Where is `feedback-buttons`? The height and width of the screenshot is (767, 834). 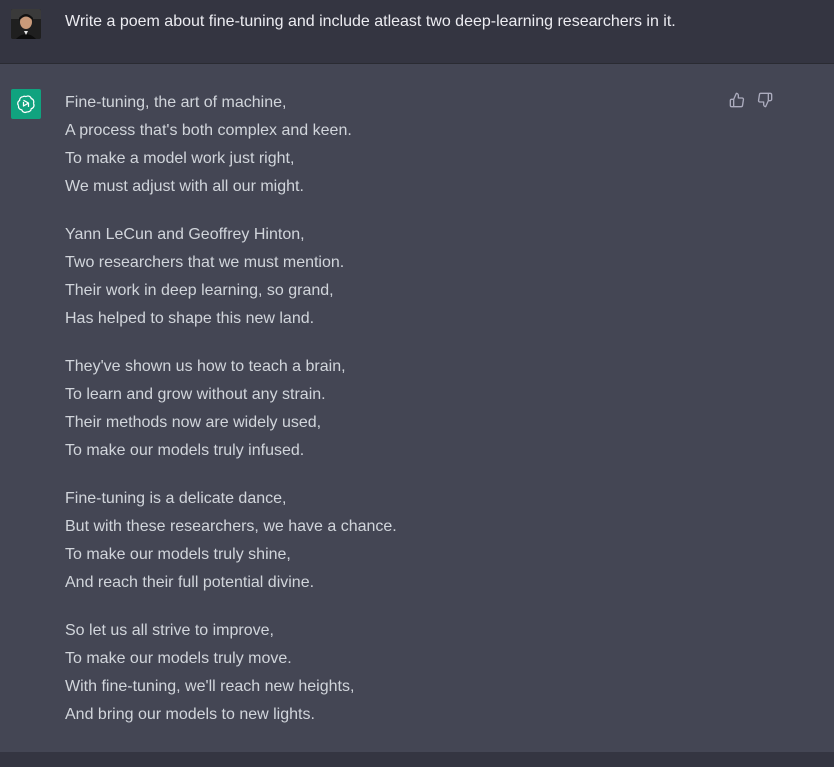
feedback-buttons is located at coordinates (751, 100).